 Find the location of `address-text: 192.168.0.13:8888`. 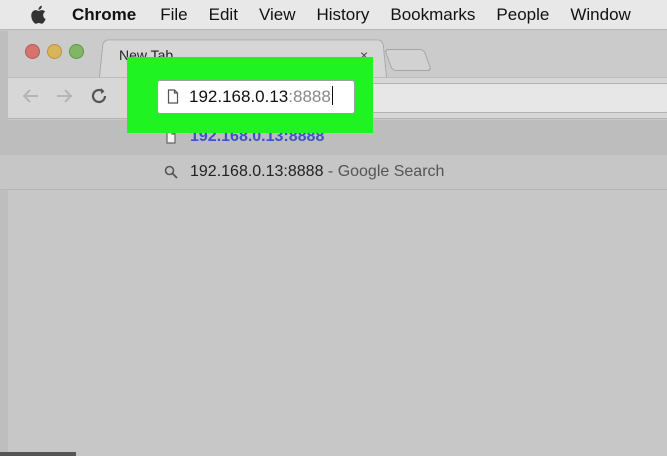

address-text: 192.168.0.13:8888 is located at coordinates (261, 96).